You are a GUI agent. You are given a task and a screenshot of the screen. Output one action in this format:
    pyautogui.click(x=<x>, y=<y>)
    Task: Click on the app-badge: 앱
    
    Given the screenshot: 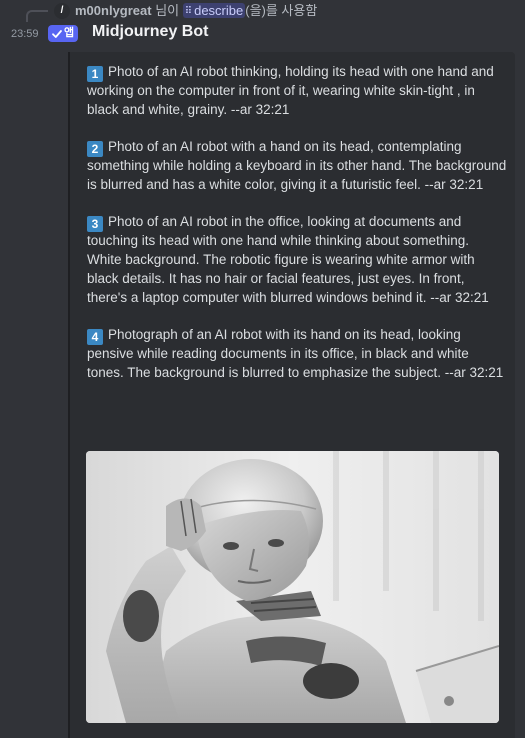 What is the action you would take?
    pyautogui.click(x=63, y=33)
    